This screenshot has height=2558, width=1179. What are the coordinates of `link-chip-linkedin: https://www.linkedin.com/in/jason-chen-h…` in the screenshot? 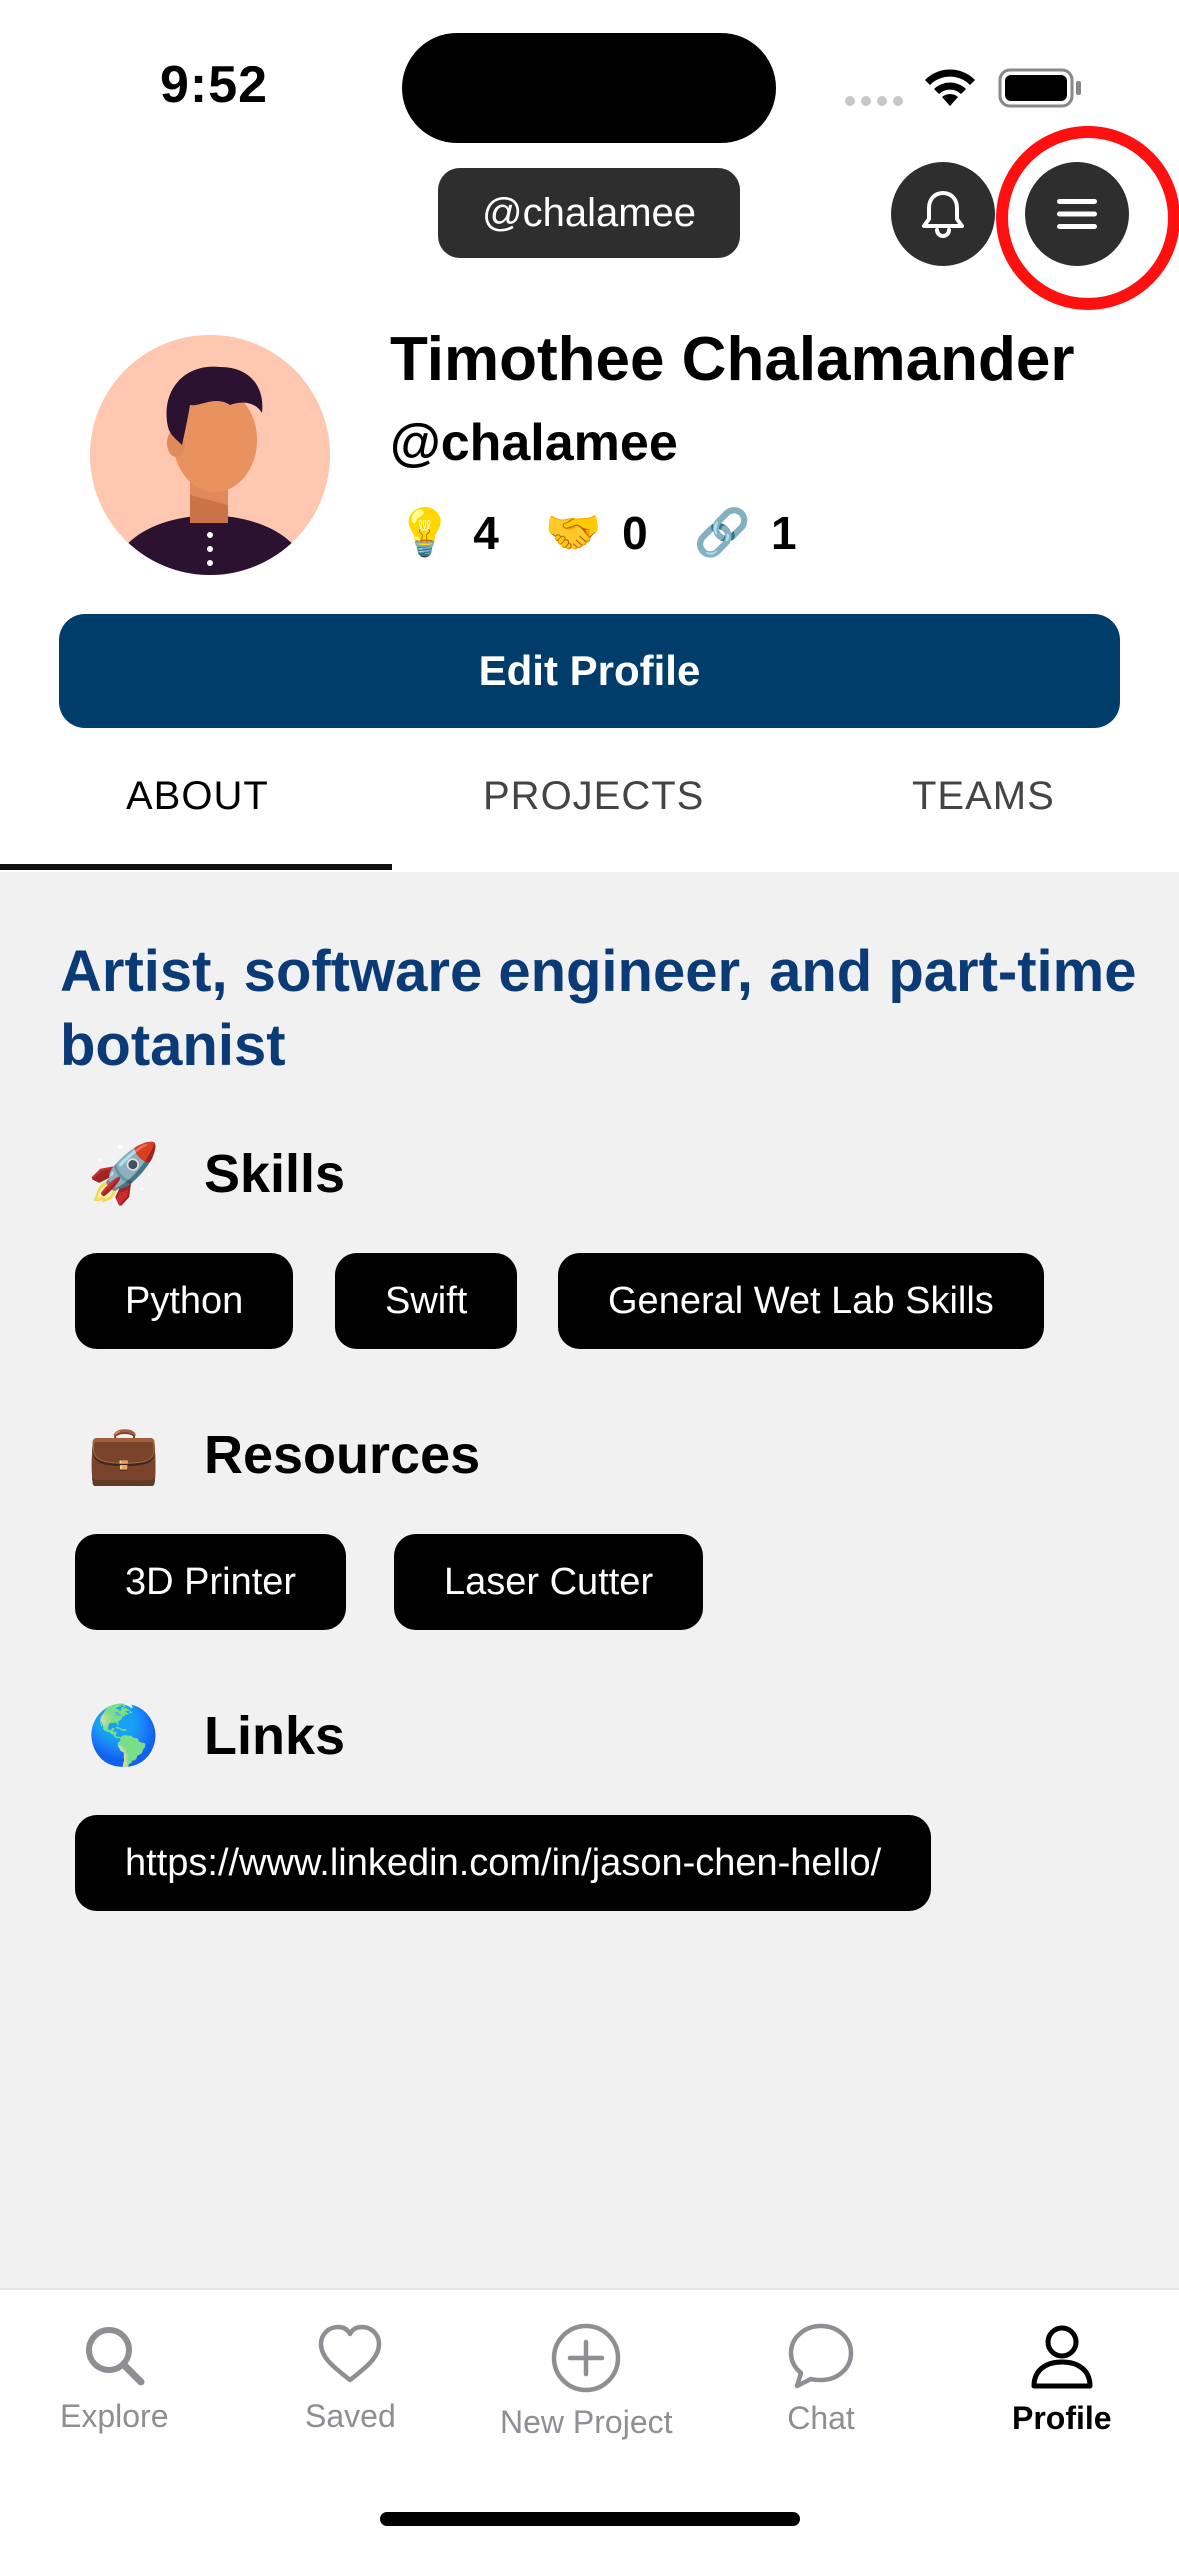 It's located at (503, 1863).